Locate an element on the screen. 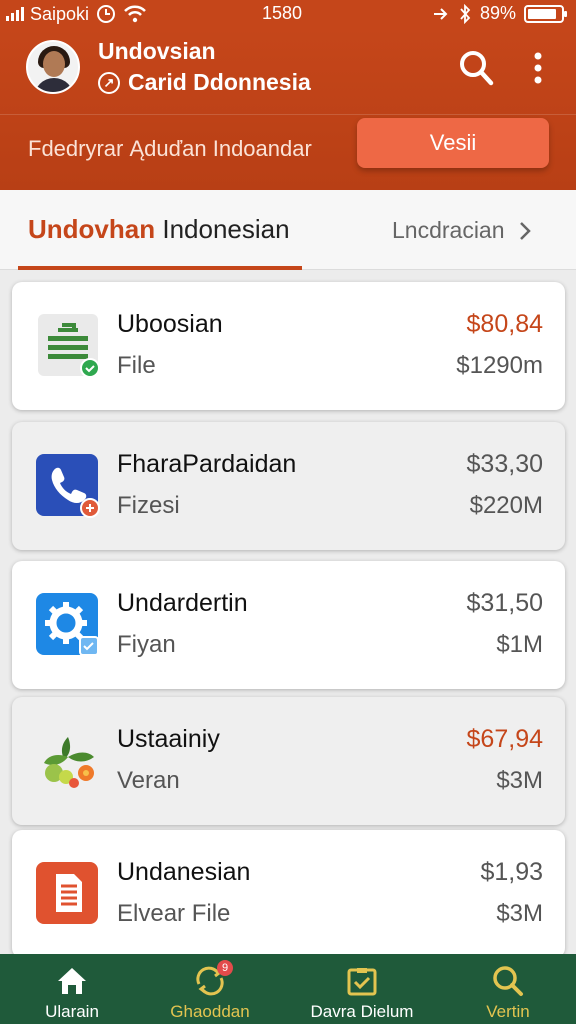  link-icon: ↗ is located at coordinates (109, 82).